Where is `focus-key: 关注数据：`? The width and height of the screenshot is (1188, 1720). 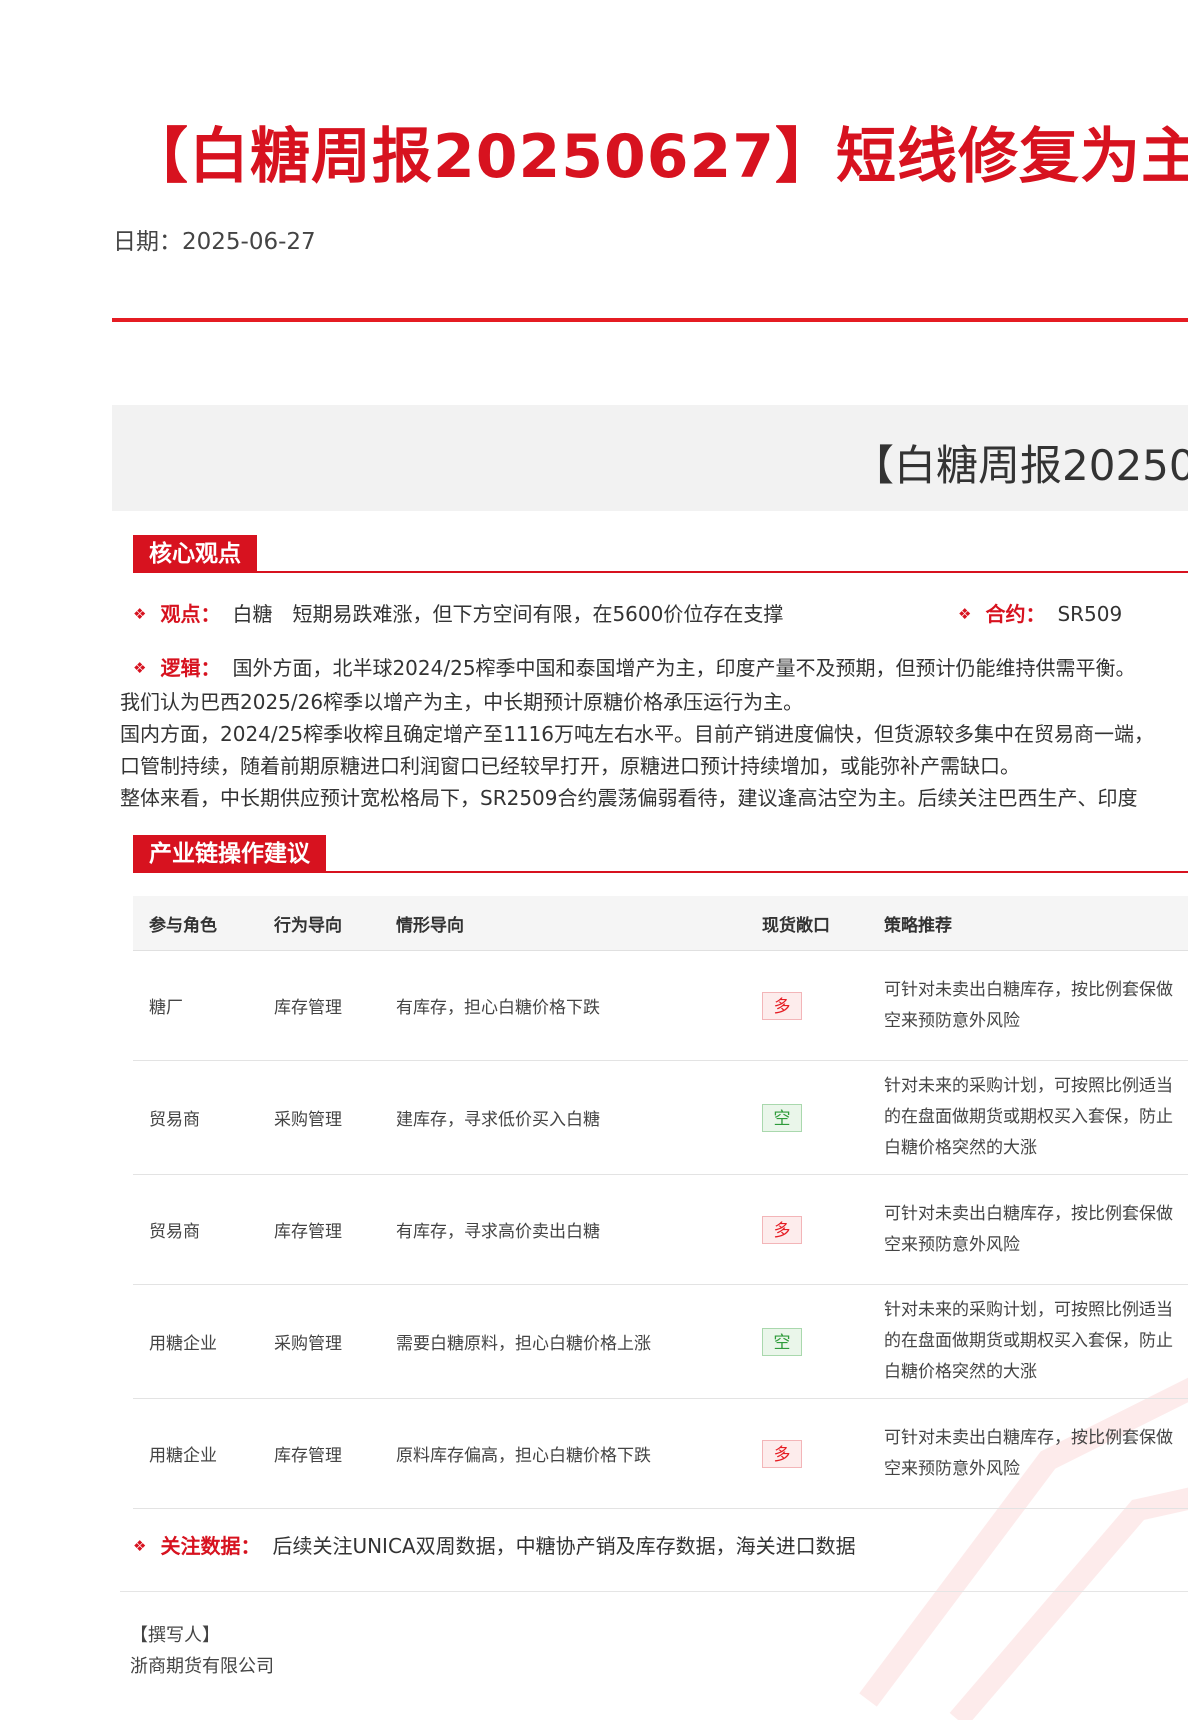 focus-key: 关注数据： is located at coordinates (210, 1546).